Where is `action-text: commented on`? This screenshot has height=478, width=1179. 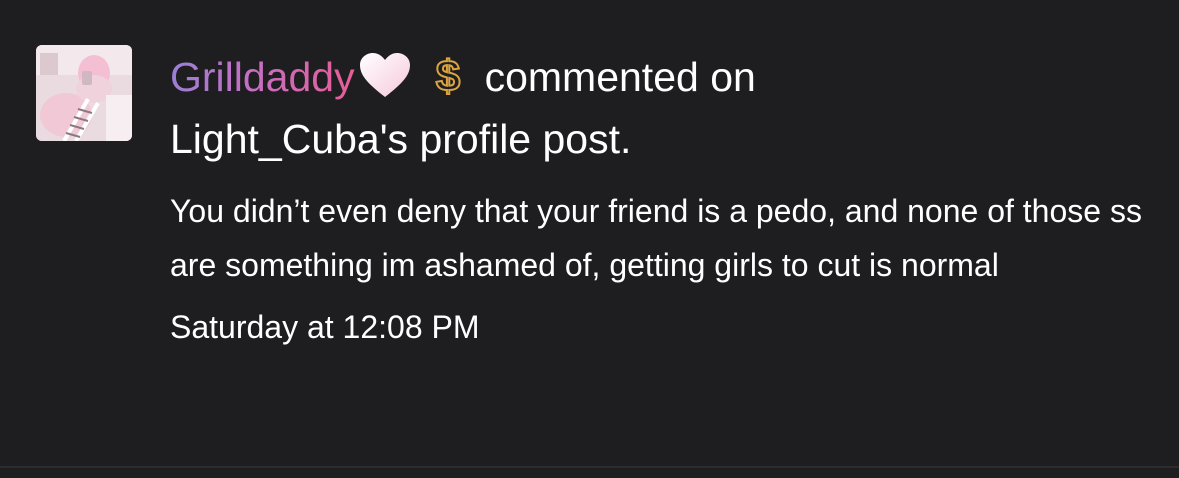 action-text: commented on is located at coordinates (620, 77).